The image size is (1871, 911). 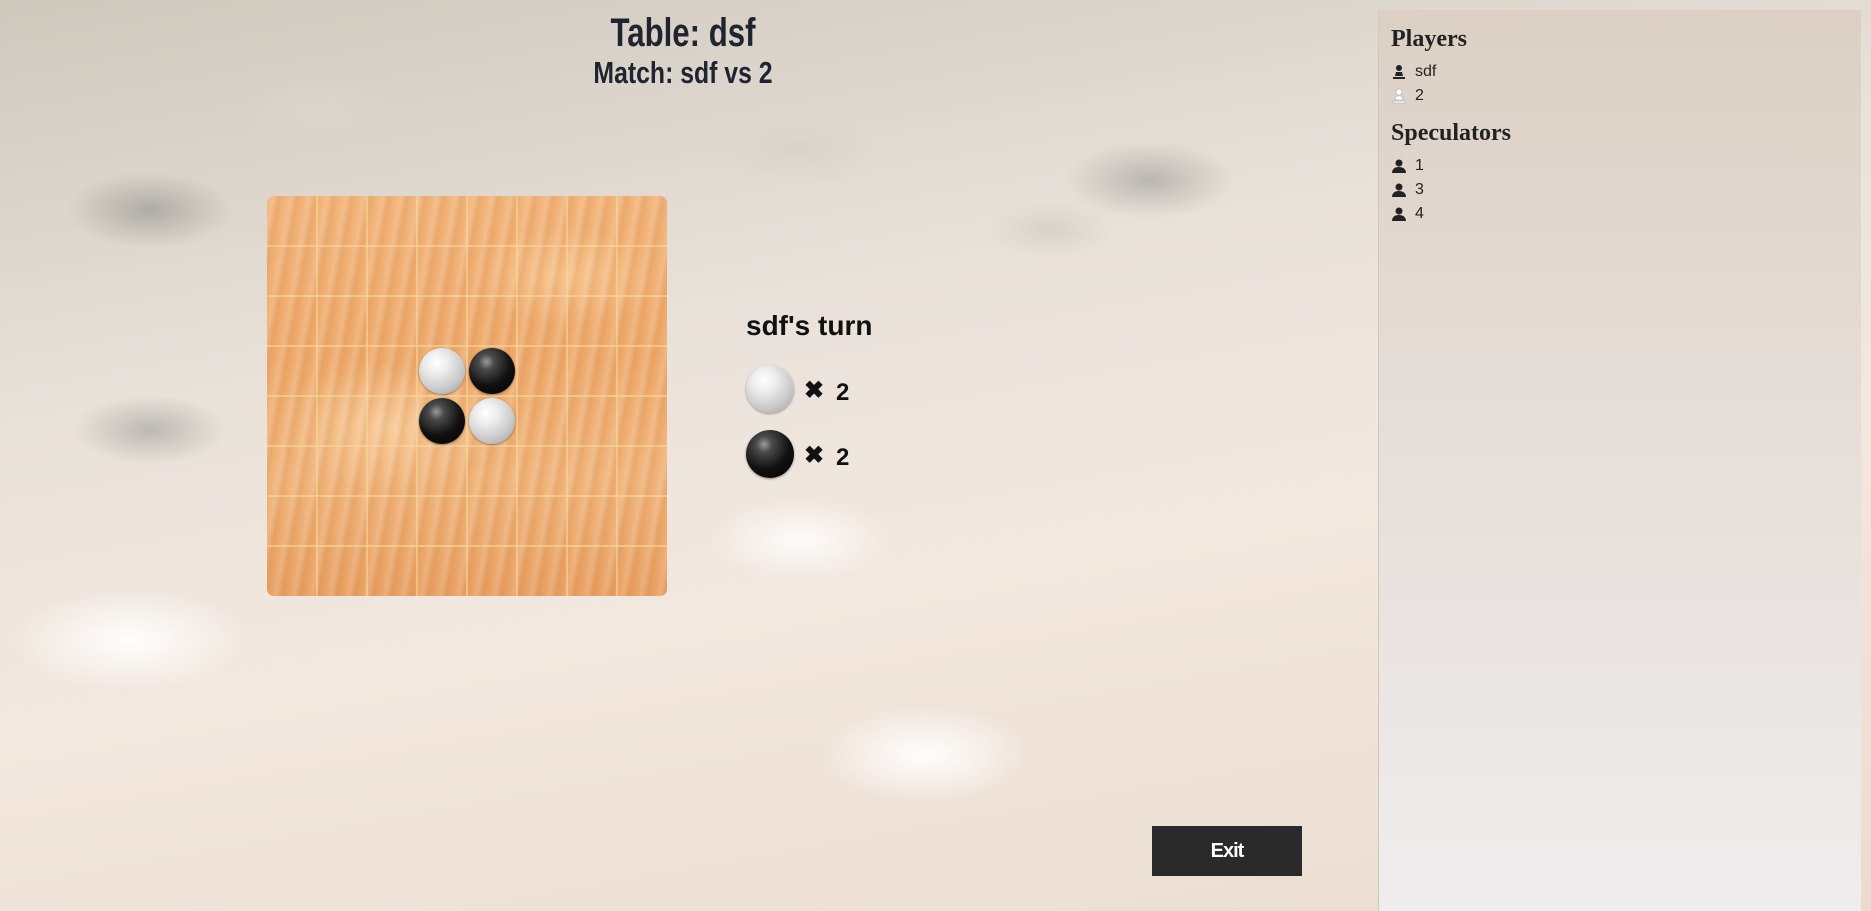 What do you see at coordinates (1419, 95) in the screenshot?
I see `player-name: 2` at bounding box center [1419, 95].